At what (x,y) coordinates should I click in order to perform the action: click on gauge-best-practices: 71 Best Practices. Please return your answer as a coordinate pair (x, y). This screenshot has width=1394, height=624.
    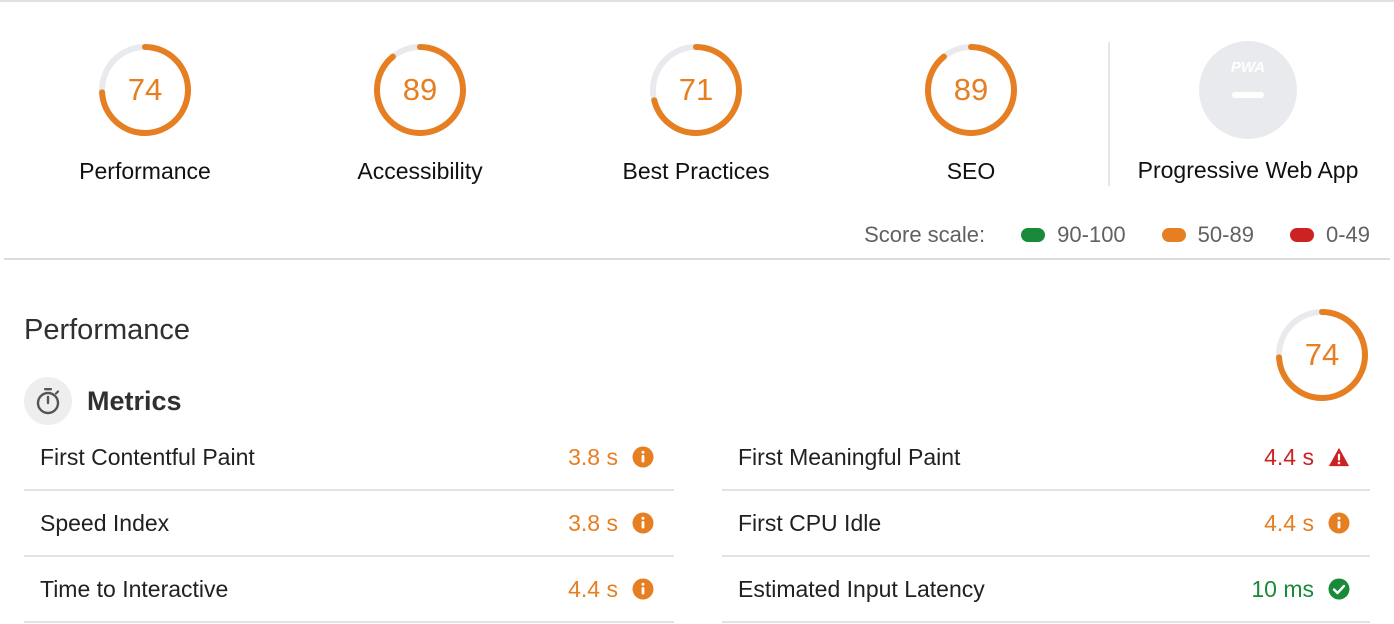
    Looking at the image, I should click on (696, 115).